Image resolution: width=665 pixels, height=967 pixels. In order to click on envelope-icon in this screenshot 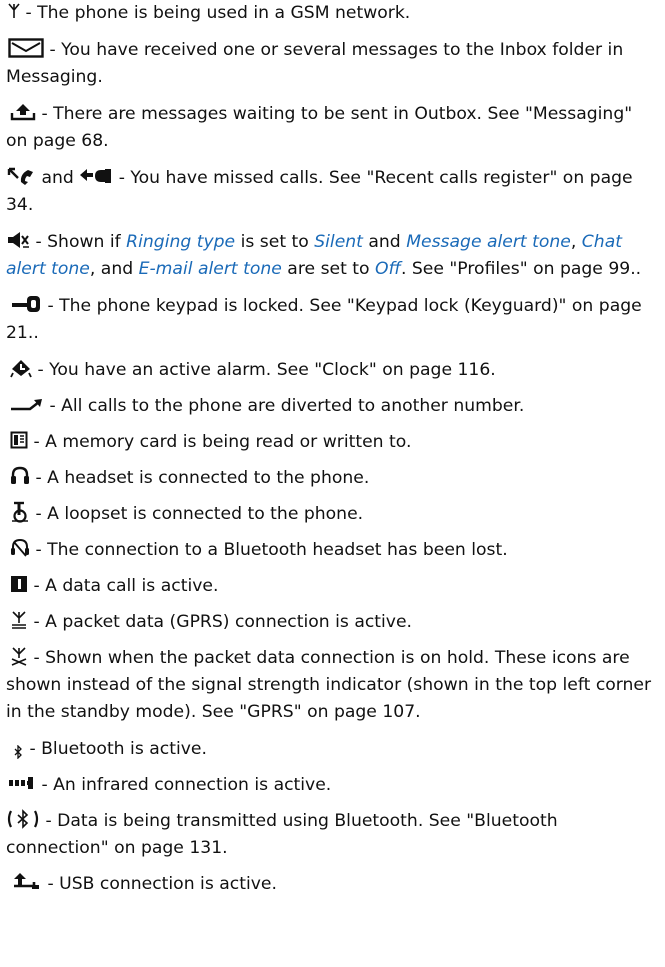, I will do `click(26, 48)`.